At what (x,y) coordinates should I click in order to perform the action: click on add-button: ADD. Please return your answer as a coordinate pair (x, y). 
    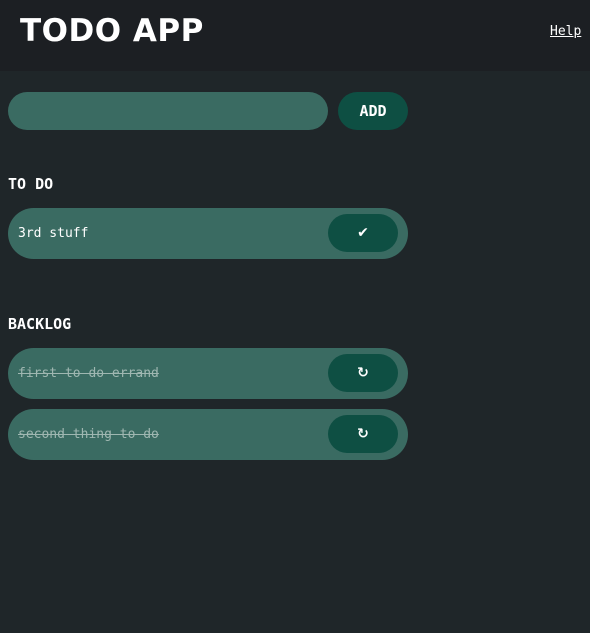
    Looking at the image, I should click on (373, 111).